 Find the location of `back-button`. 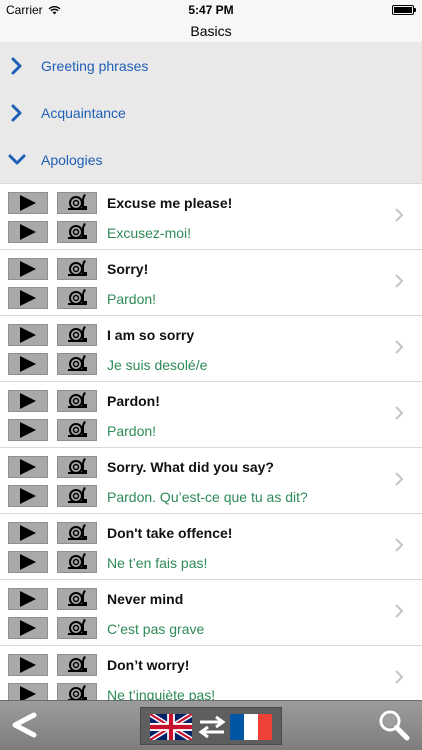

back-button is located at coordinates (25, 725).